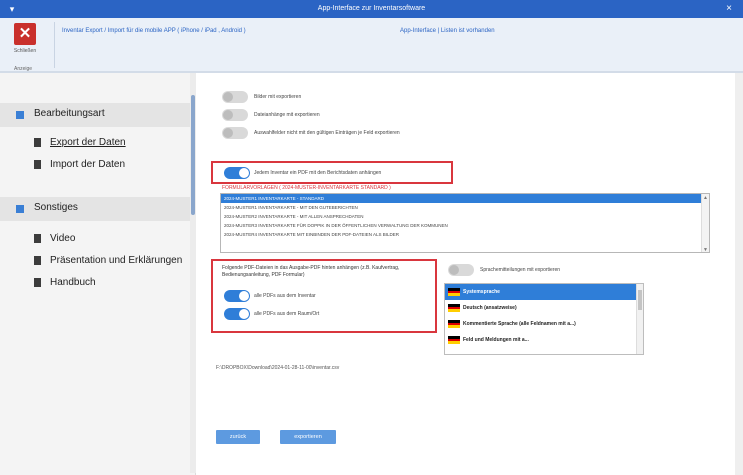  What do you see at coordinates (56, 207) in the screenshot?
I see `sidebar-section-label: Sonstiges` at bounding box center [56, 207].